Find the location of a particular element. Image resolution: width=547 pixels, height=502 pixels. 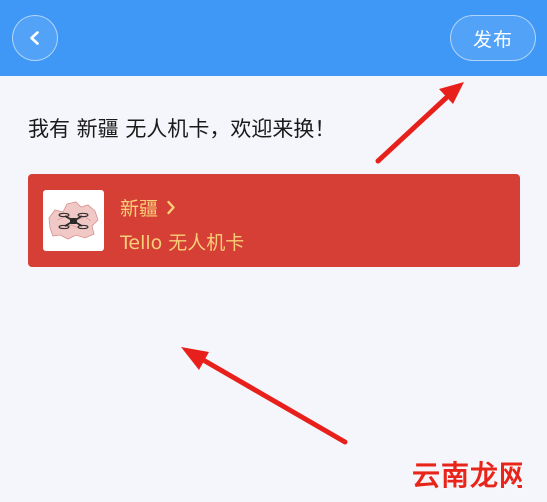

watermark-logo: 云南龙网 is located at coordinates (467, 474).